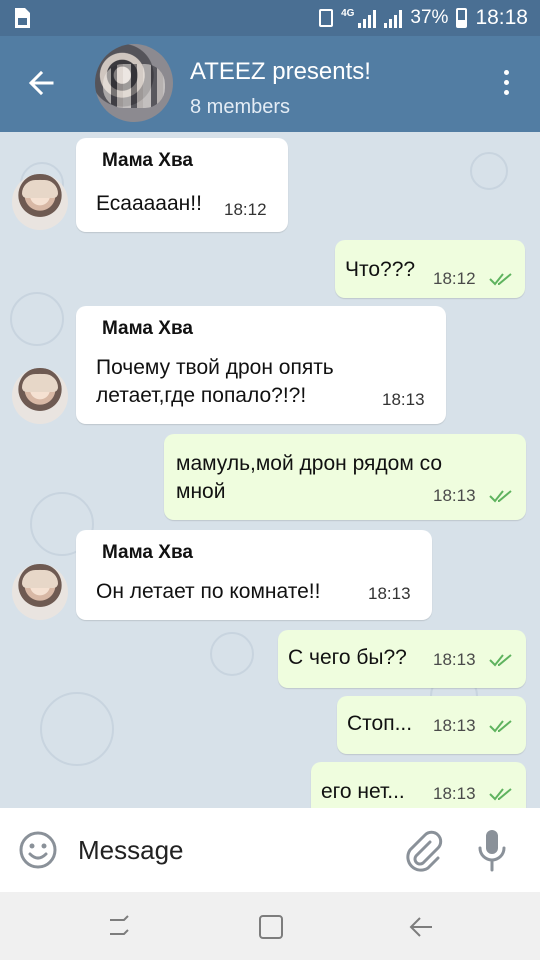 The image size is (540, 960). Describe the element at coordinates (22, 18) in the screenshot. I see `sim-card-icon` at that location.